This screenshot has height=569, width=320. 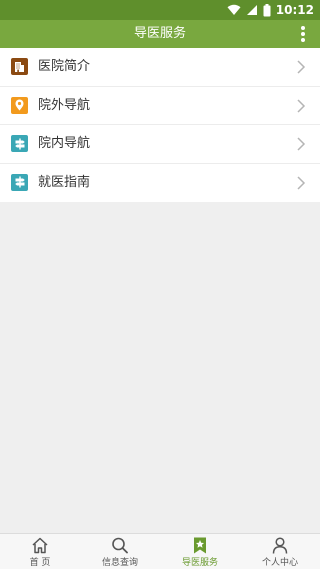 I want to click on home-icon, so click(x=40, y=545).